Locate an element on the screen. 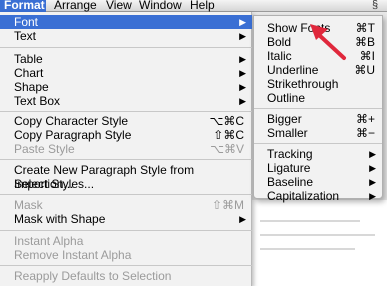  shortcut-label: ⌥⌘C is located at coordinates (227, 121).